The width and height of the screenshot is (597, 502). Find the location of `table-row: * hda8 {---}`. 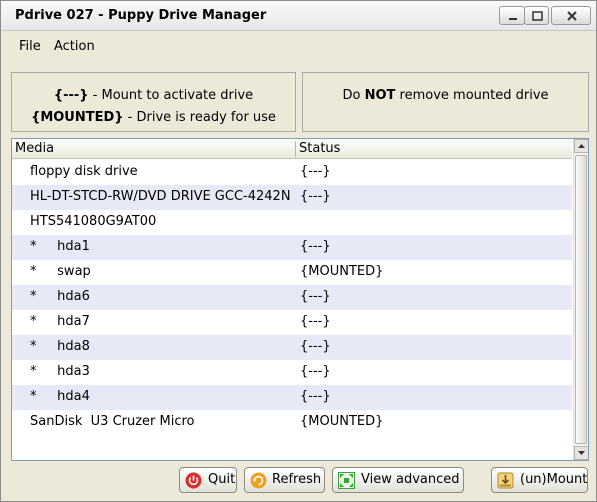

table-row: * hda8 {---} is located at coordinates (292, 347).